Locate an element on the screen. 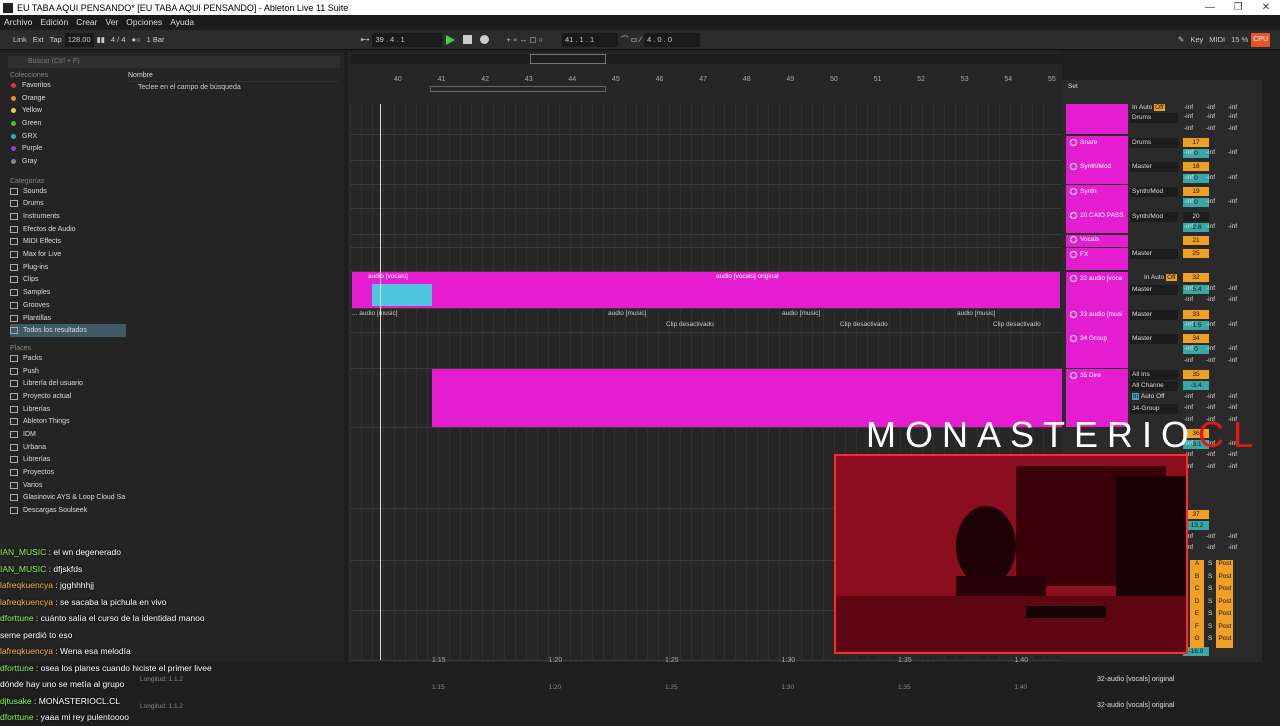 This screenshot has width=1280, height=726. track-number: 34 is located at coordinates (1196, 338).